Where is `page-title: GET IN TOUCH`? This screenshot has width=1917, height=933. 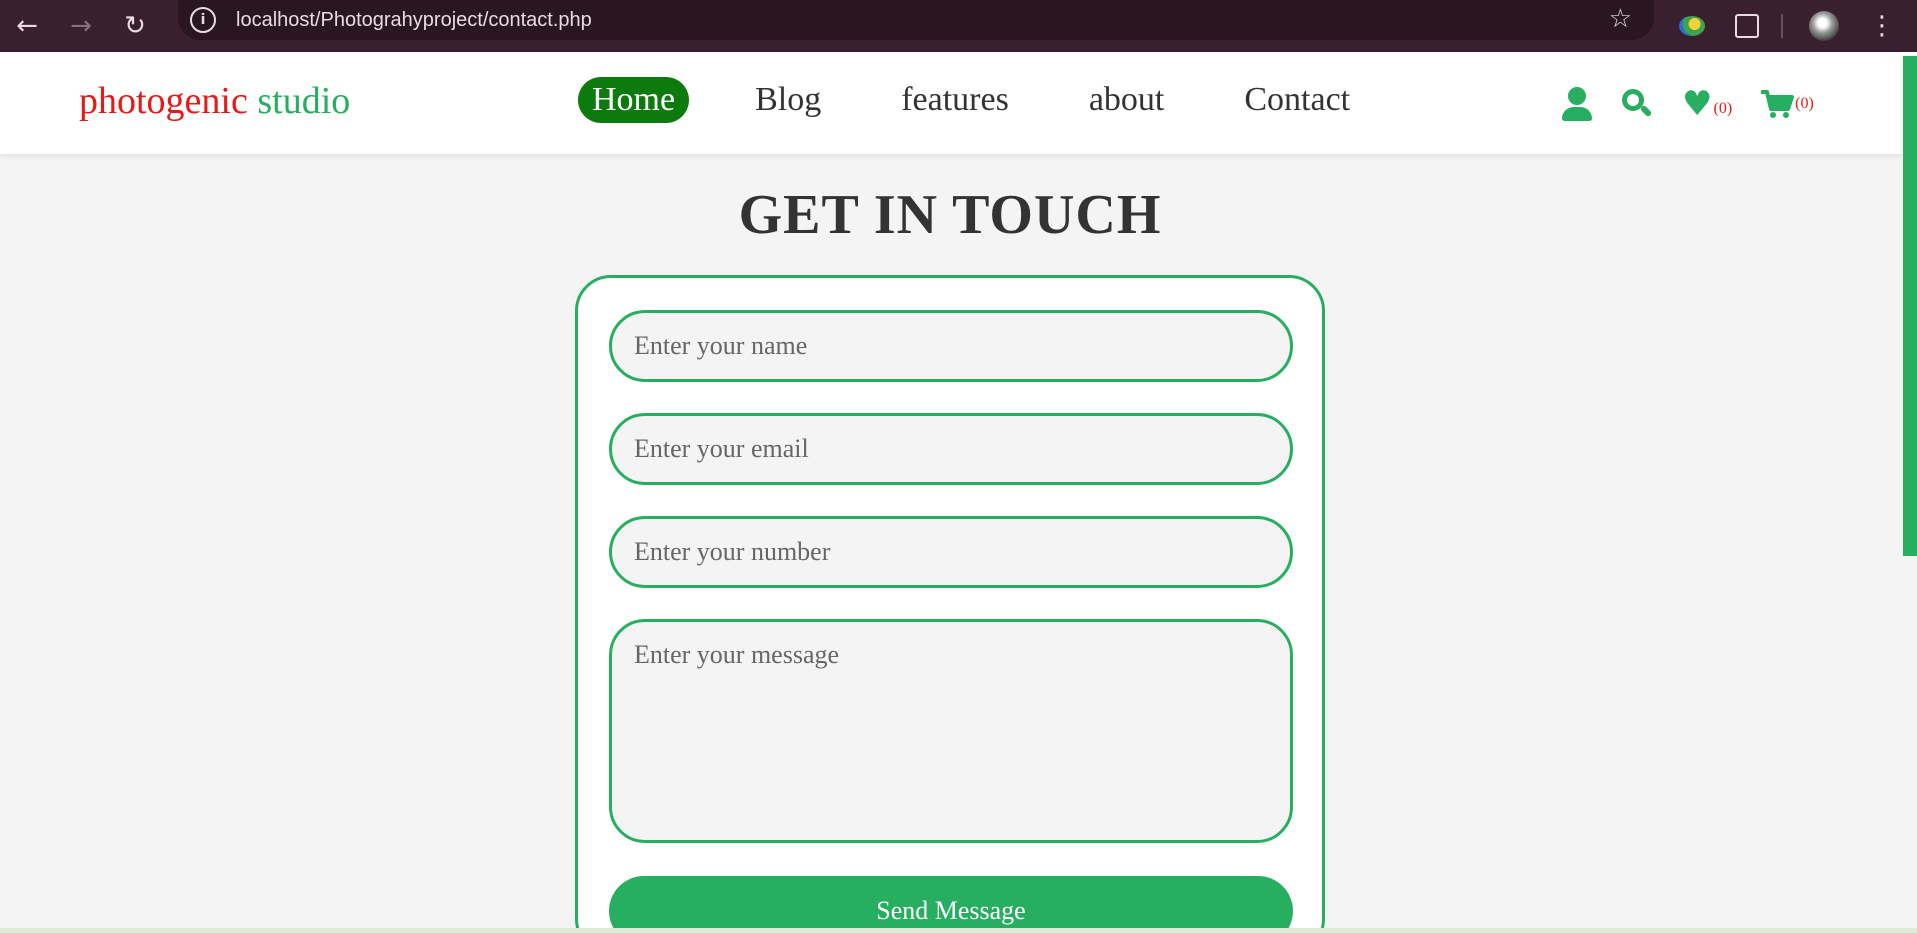
page-title: GET IN TOUCH is located at coordinates (950, 215).